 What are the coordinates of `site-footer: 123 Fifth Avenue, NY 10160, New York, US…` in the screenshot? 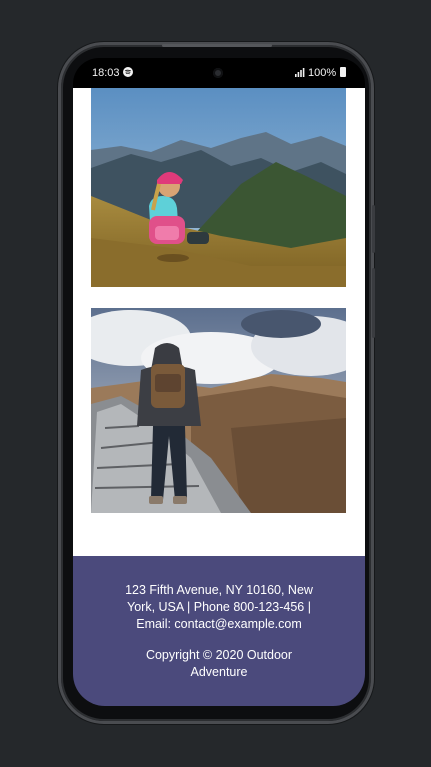 It's located at (219, 631).